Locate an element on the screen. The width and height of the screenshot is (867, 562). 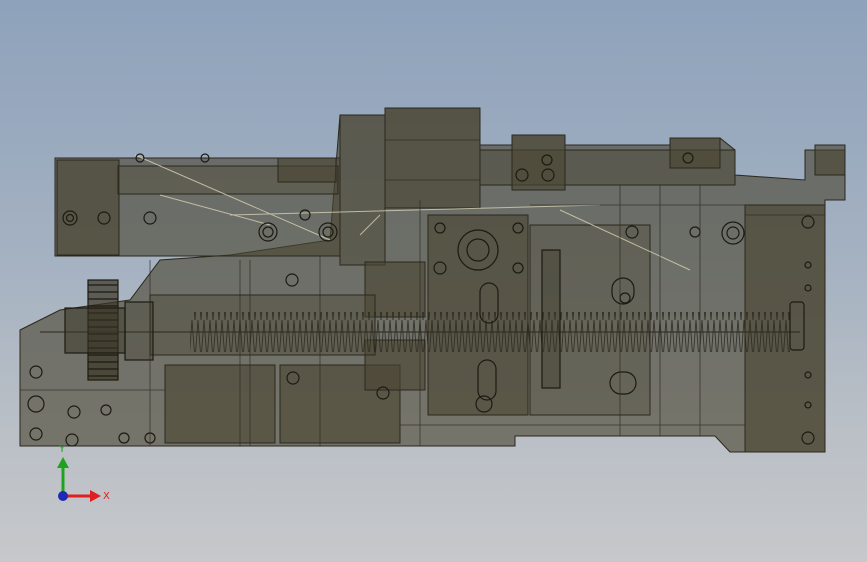
x-axis-label: X is located at coordinates (106, 496).